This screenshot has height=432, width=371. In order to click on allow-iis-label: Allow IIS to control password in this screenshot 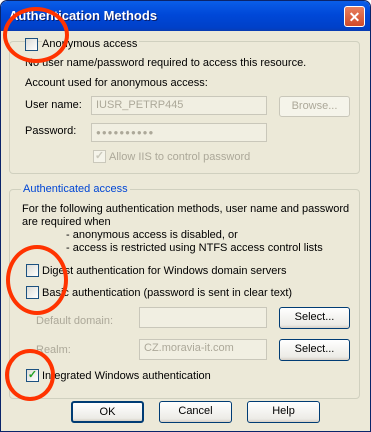, I will do `click(179, 157)`.